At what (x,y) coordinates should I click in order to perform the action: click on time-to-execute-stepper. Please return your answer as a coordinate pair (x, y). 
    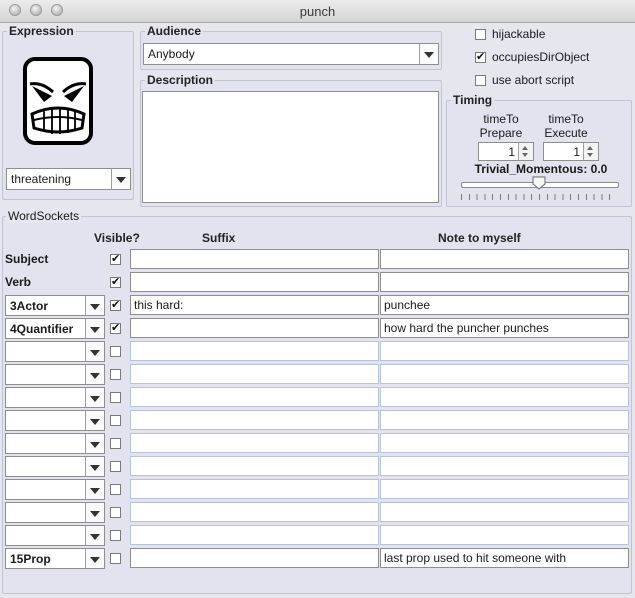
    Looking at the image, I should click on (590, 151).